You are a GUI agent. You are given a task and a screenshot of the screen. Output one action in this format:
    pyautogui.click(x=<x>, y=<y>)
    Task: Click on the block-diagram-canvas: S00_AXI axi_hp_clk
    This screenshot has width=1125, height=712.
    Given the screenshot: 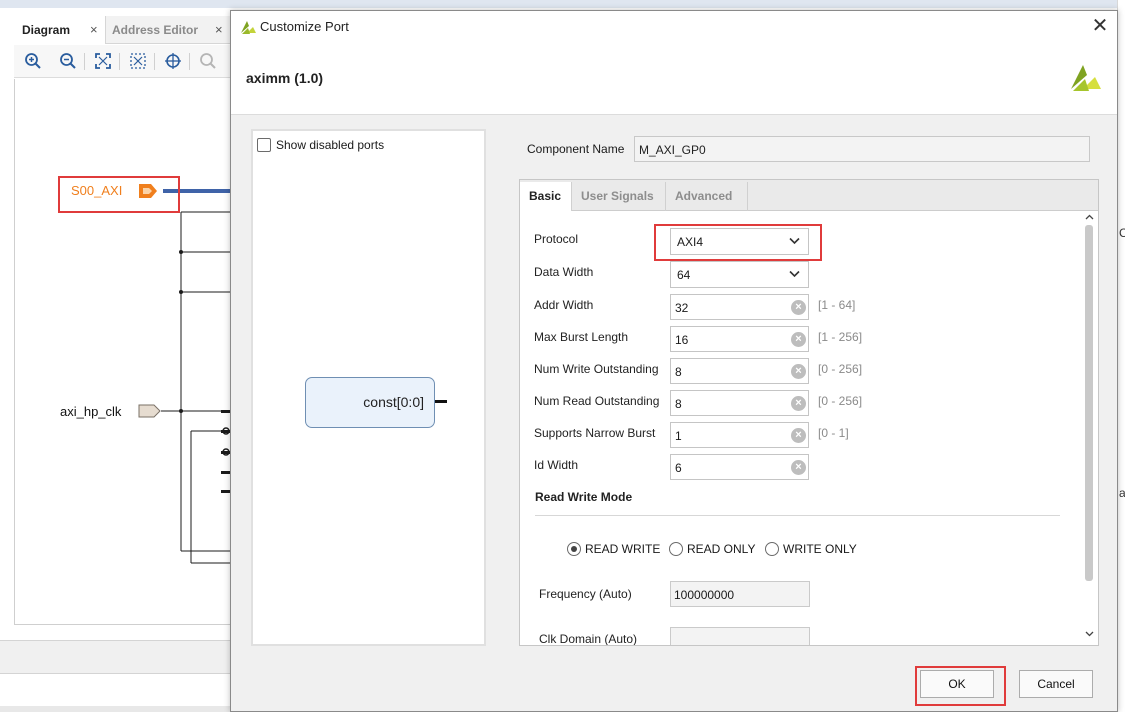 What is the action you would take?
    pyautogui.click(x=122, y=352)
    